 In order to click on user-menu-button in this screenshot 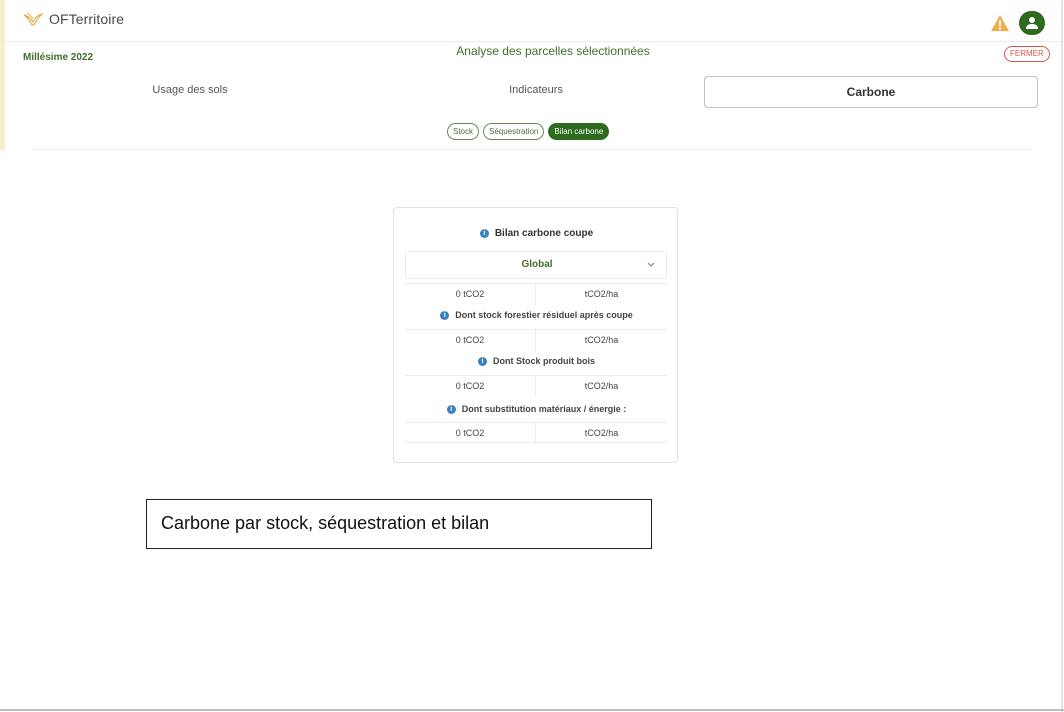, I will do `click(1032, 23)`.